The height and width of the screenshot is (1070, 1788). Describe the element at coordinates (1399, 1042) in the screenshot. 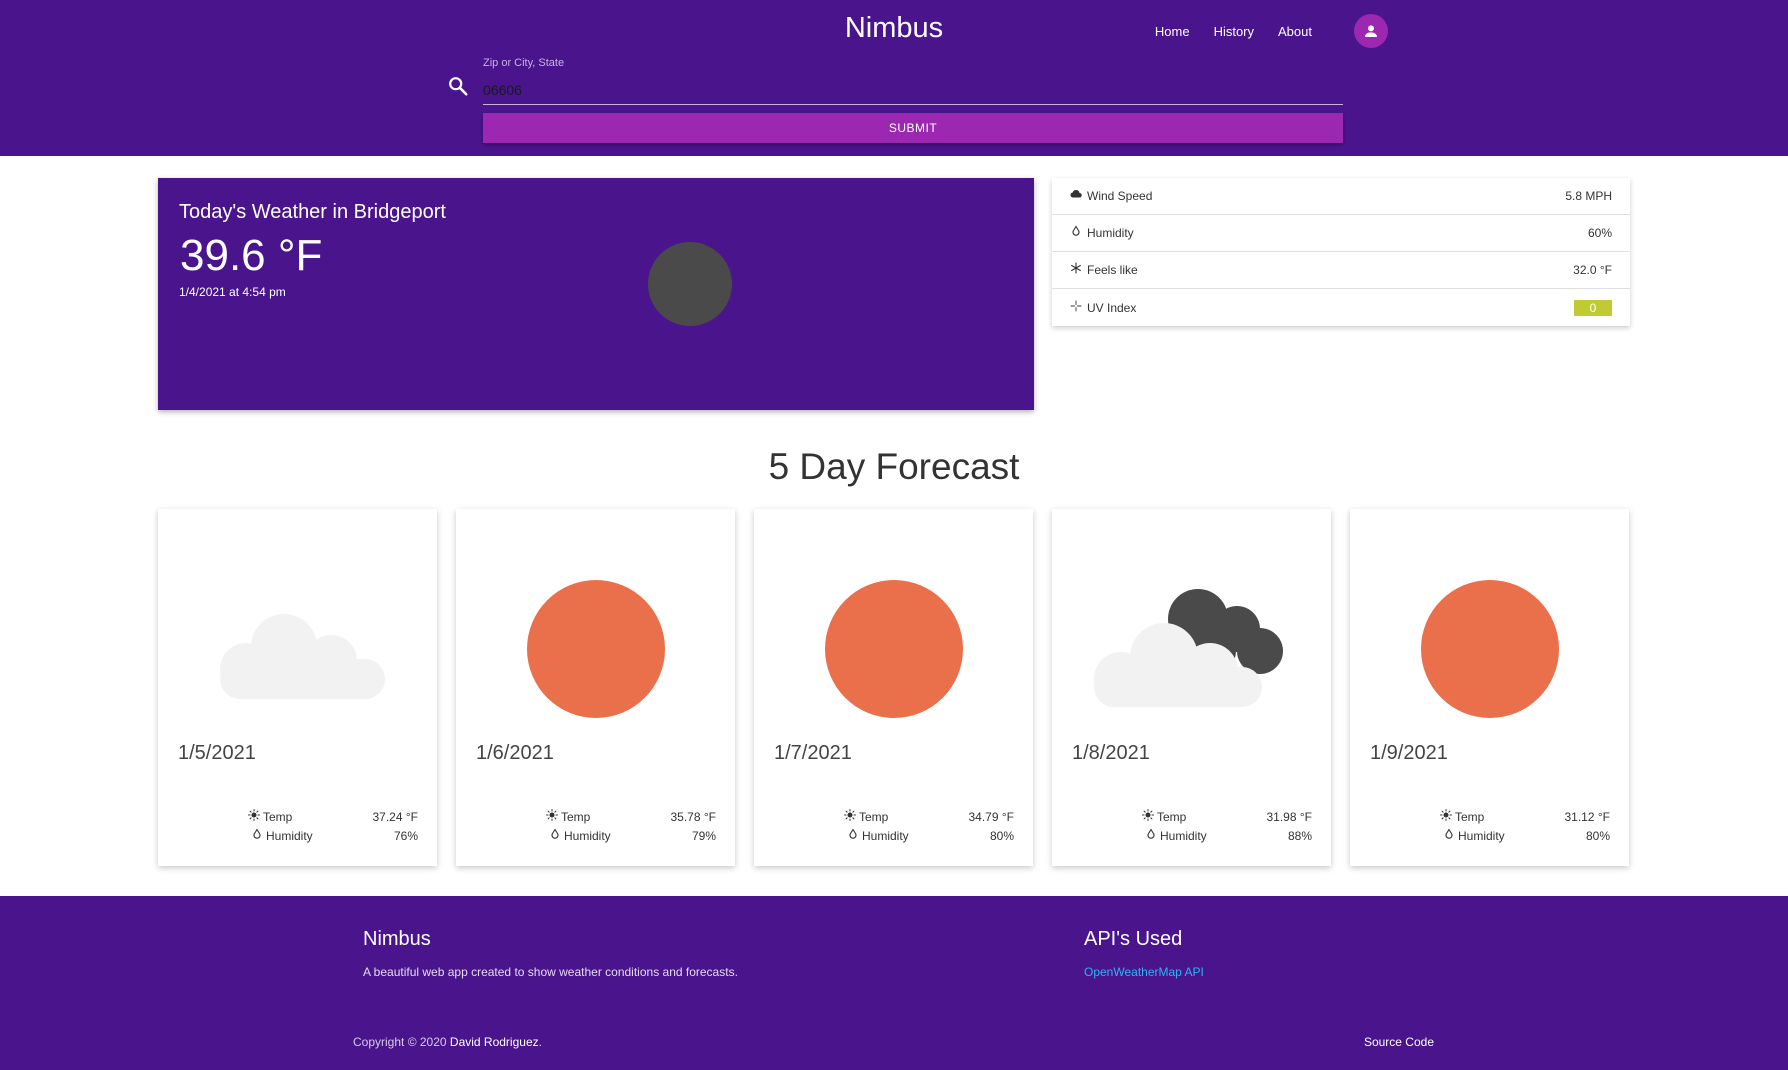

I see `source-code-link: Source Code` at that location.